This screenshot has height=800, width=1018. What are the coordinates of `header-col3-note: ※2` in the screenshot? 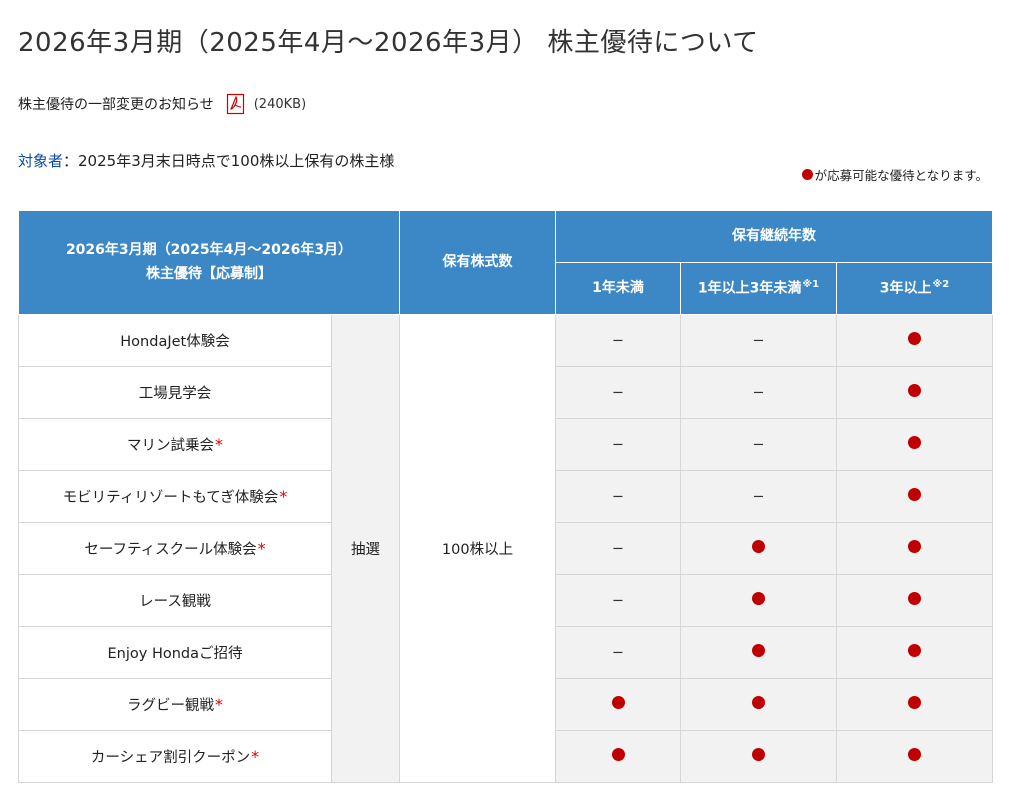 It's located at (941, 284).